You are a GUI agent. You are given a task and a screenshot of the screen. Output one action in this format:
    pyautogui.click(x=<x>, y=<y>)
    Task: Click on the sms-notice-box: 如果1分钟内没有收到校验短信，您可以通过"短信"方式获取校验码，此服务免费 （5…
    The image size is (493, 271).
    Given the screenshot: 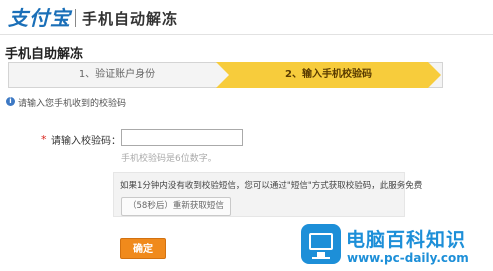 What is the action you would take?
    pyautogui.click(x=267, y=194)
    